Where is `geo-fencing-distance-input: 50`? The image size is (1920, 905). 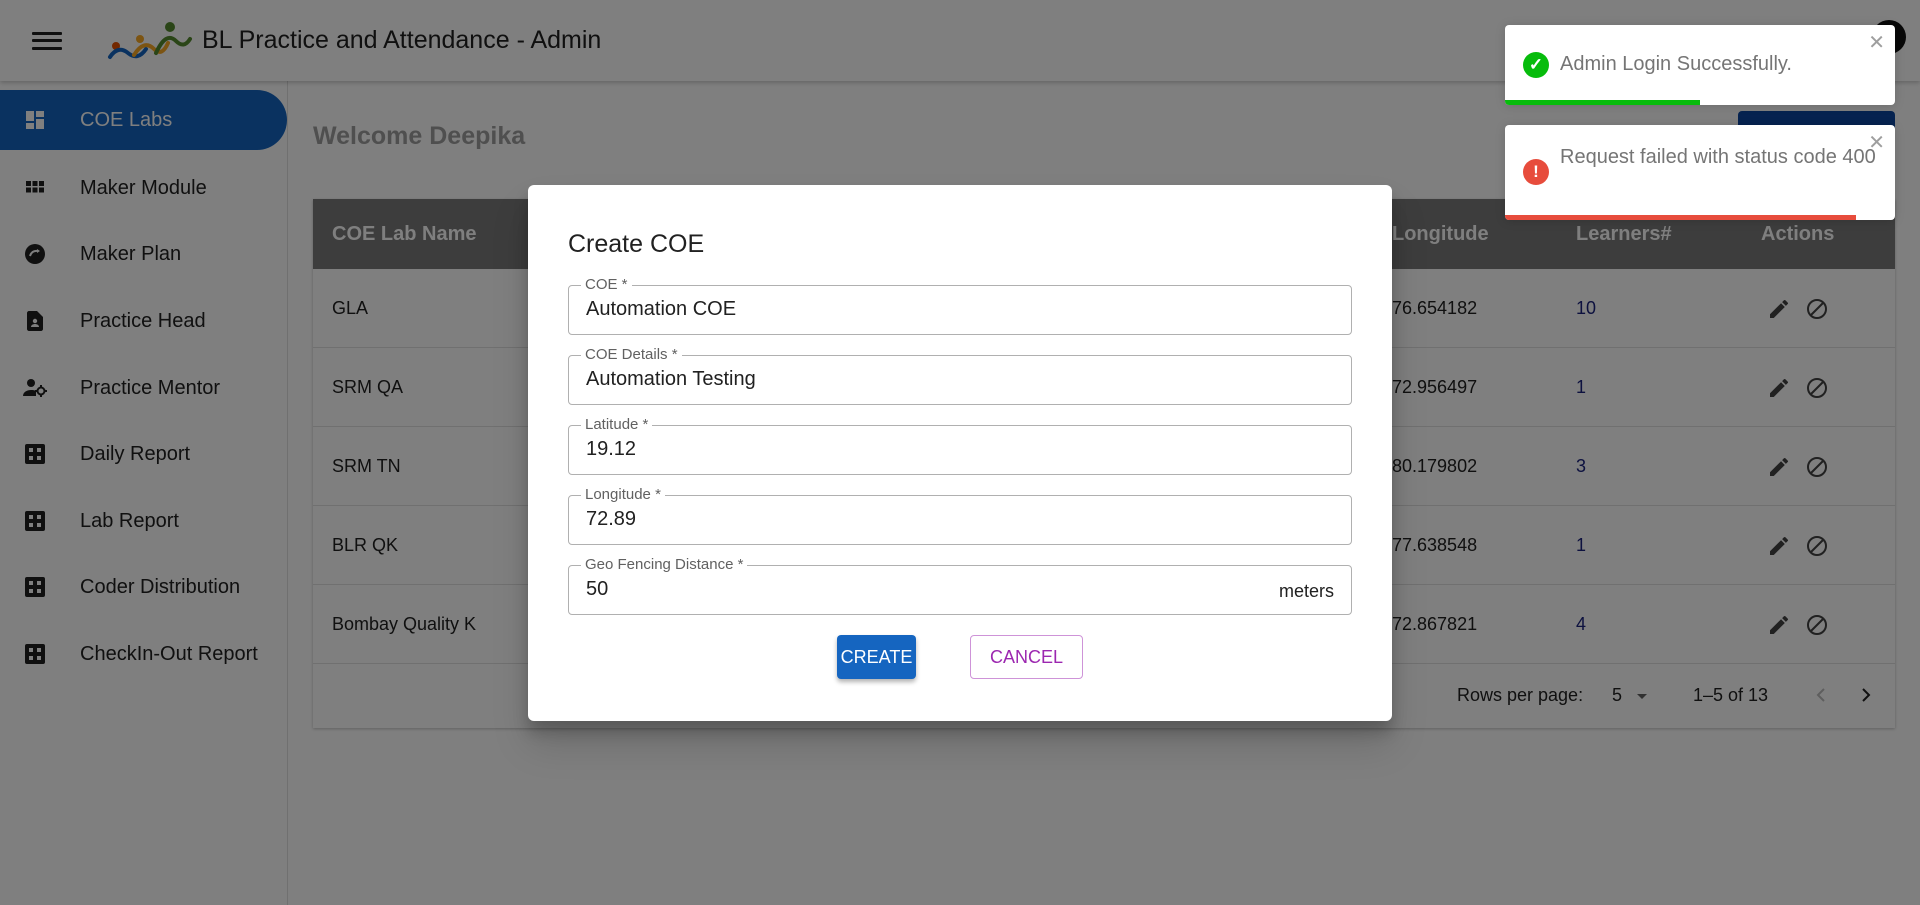 geo-fencing-distance-input: 50 is located at coordinates (936, 589).